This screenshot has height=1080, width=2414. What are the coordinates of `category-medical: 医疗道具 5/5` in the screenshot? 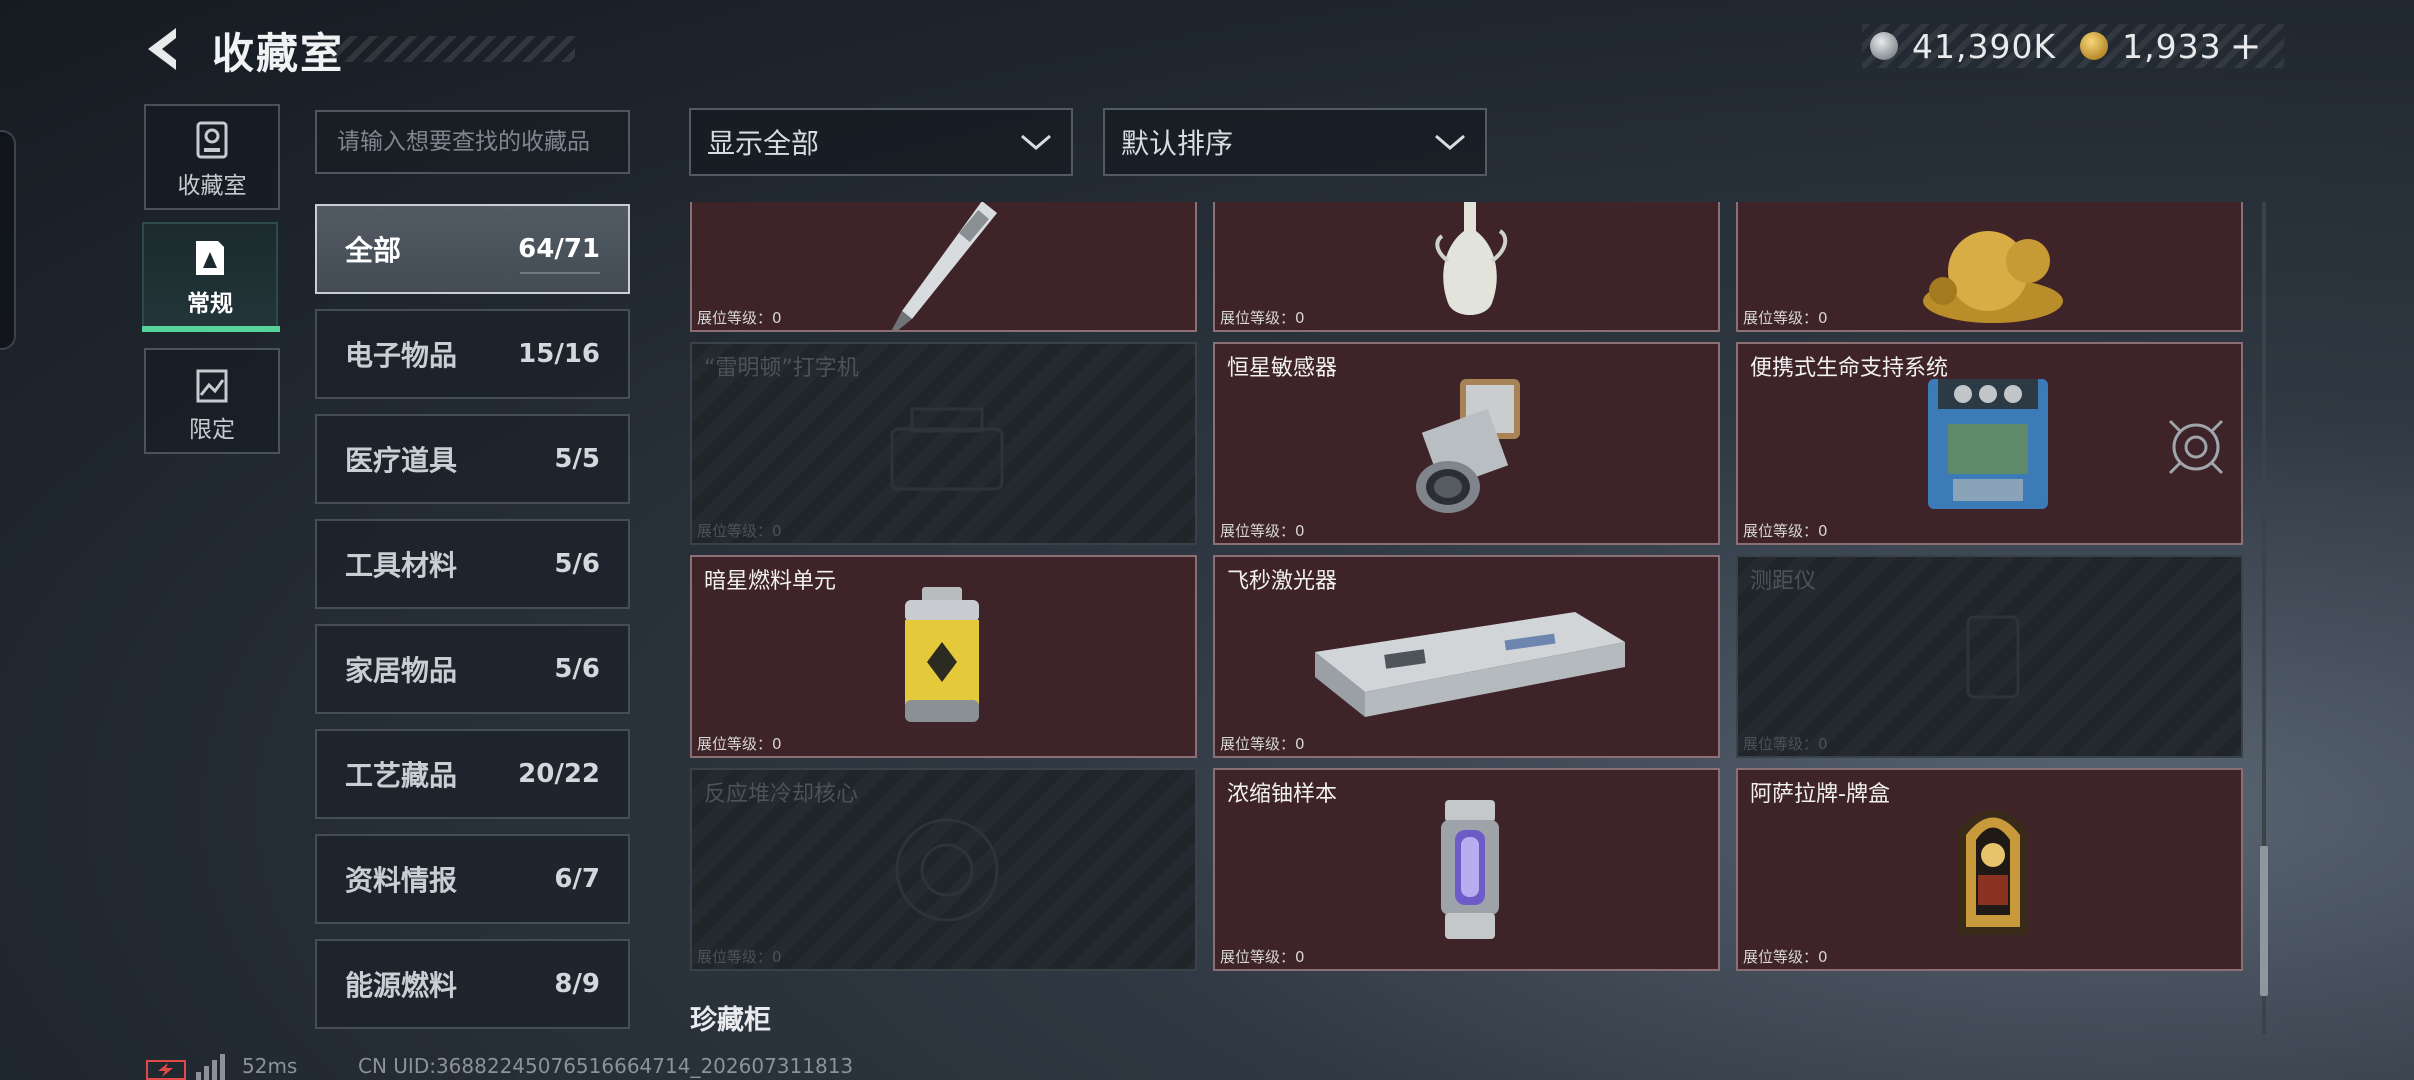 It's located at (472, 459).